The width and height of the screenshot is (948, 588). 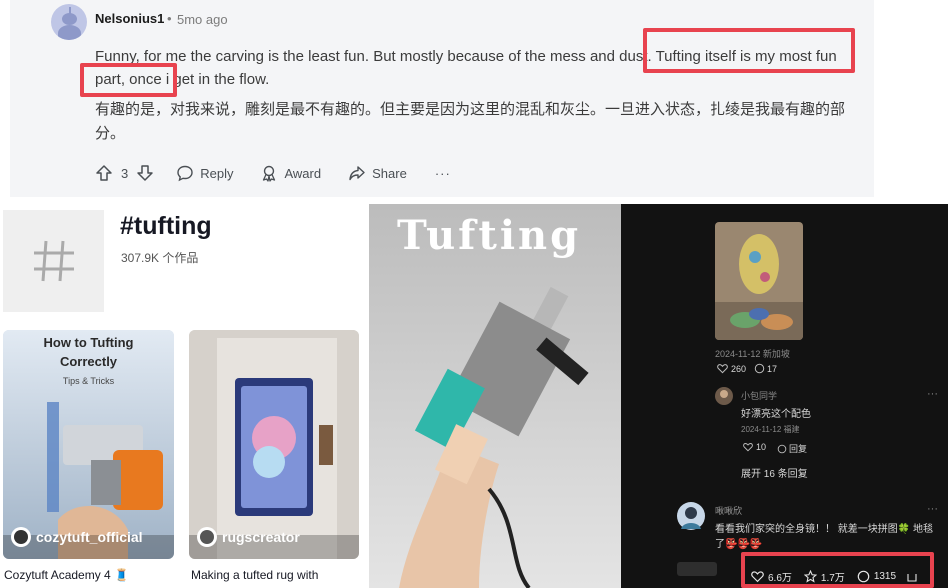 I want to click on award-label: Award, so click(x=303, y=173).